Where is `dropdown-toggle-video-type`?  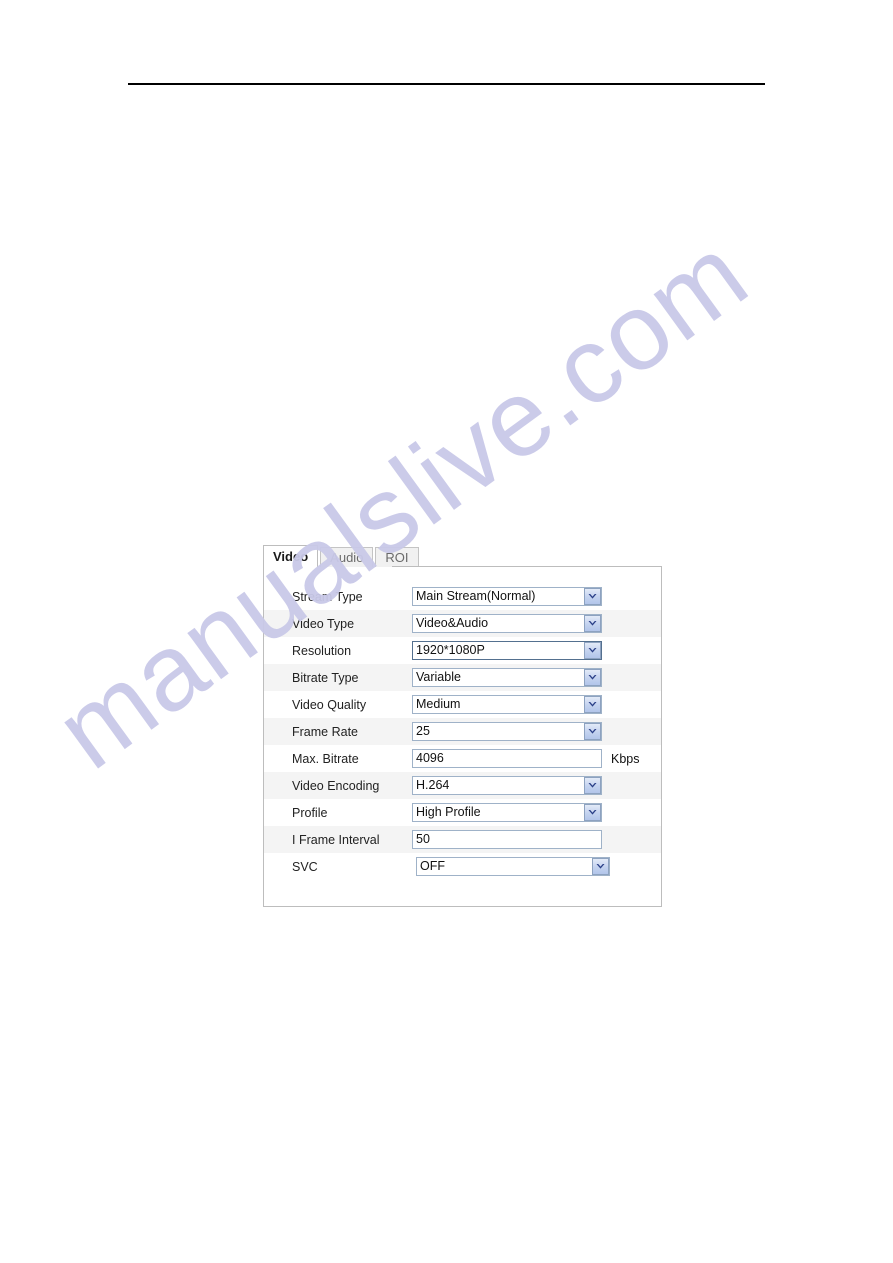
dropdown-toggle-video-type is located at coordinates (592, 623).